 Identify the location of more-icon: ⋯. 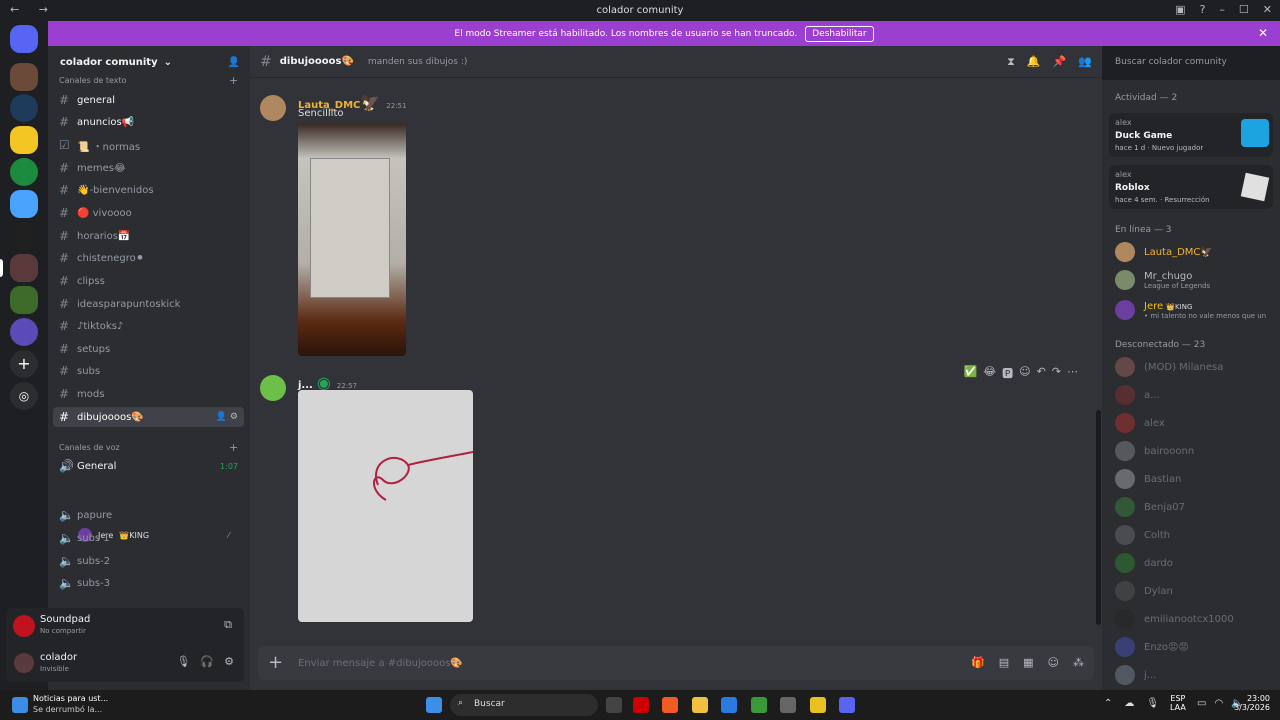
(1072, 373).